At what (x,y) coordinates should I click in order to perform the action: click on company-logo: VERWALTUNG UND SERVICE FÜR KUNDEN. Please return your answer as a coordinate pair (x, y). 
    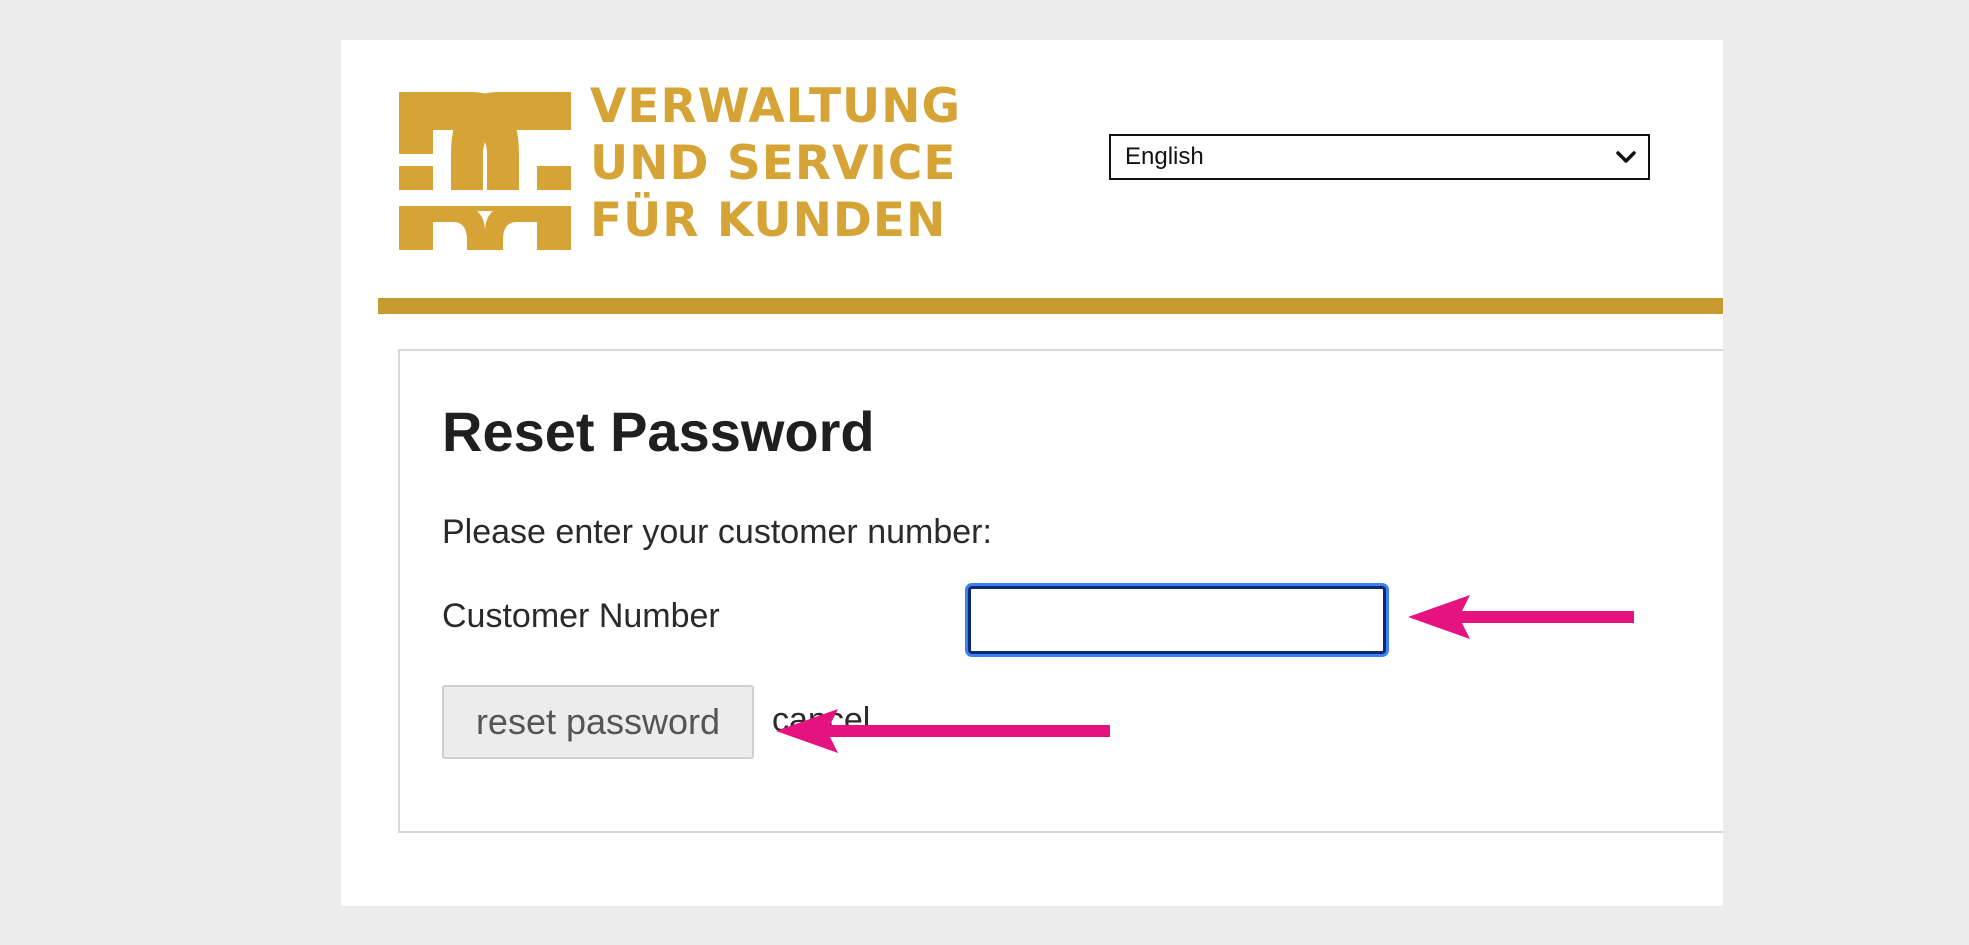
    Looking at the image, I should click on (679, 185).